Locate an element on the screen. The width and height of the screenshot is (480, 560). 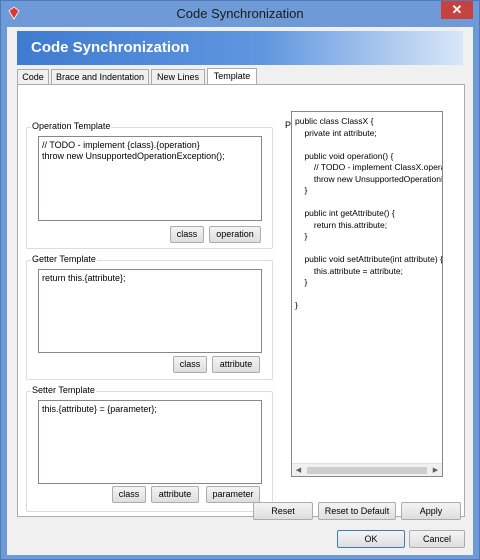
operation-operation-button: operation is located at coordinates (235, 234).